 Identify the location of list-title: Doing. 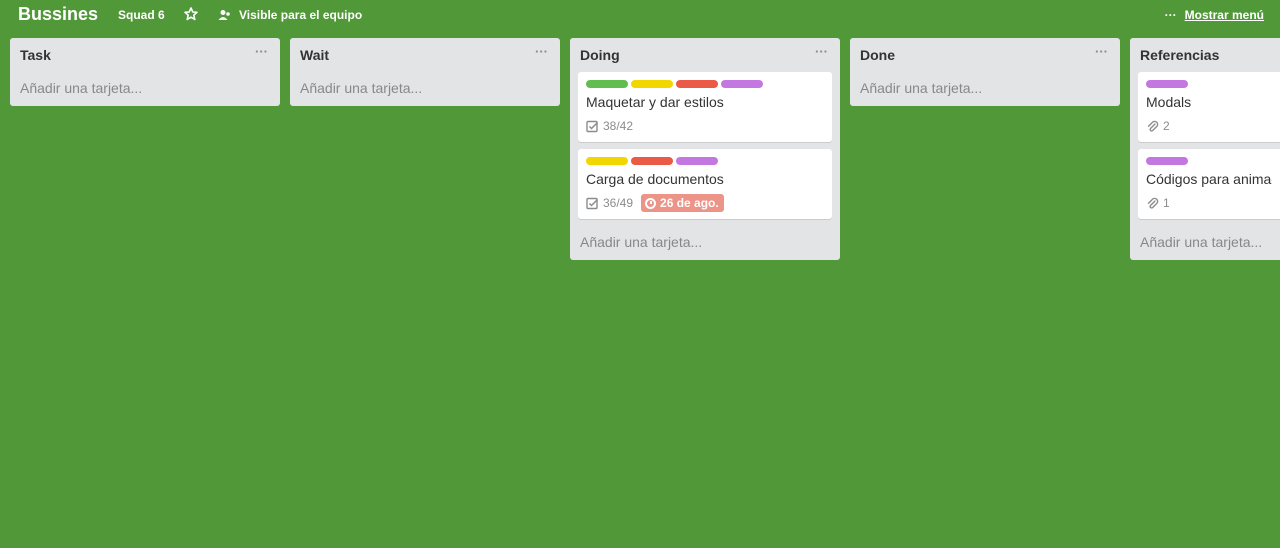
(600, 55).